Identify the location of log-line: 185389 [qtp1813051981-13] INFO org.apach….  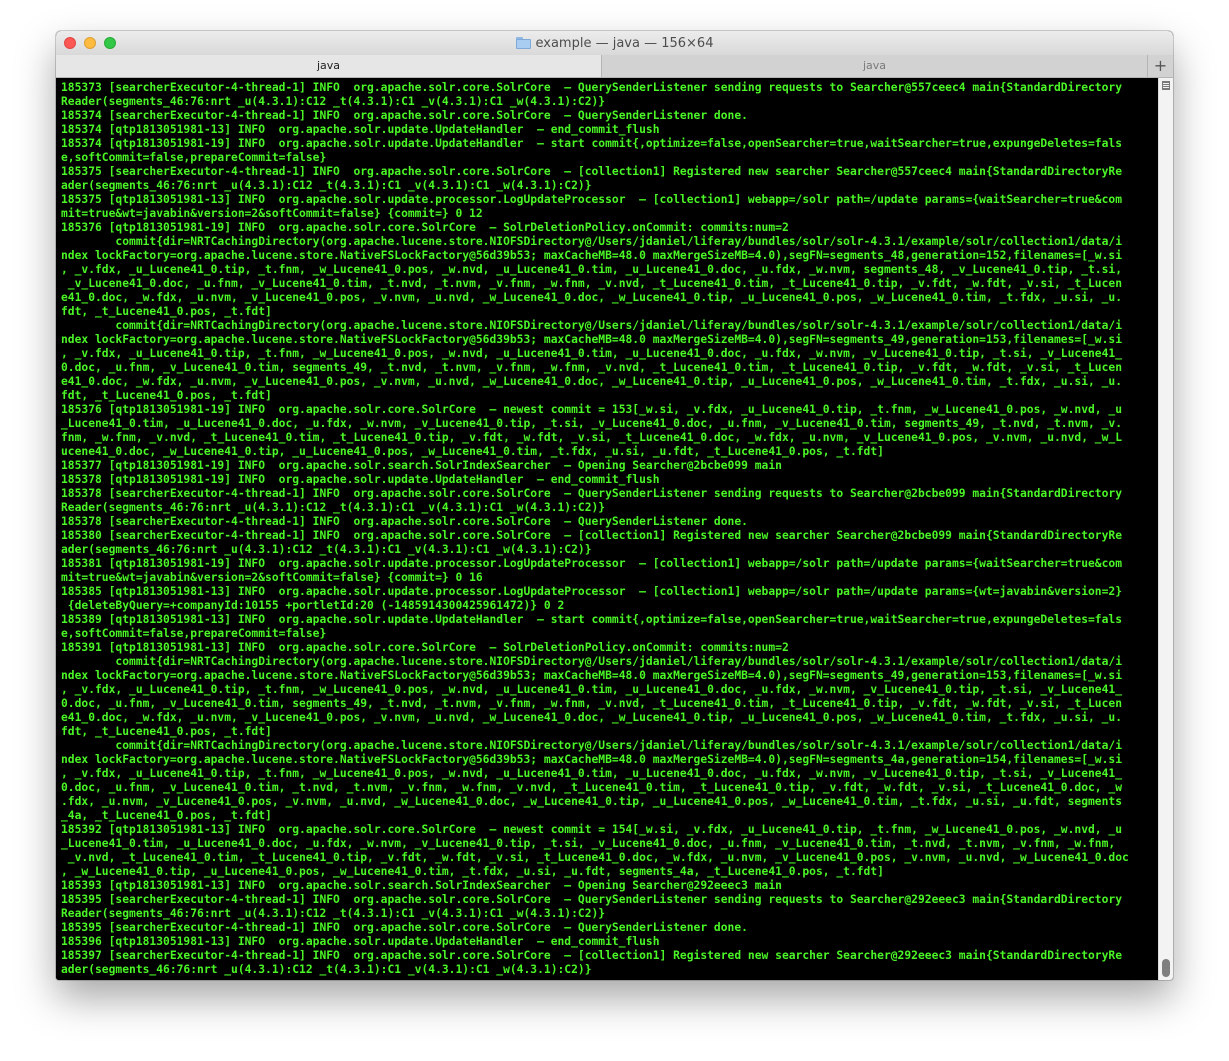
(592, 619).